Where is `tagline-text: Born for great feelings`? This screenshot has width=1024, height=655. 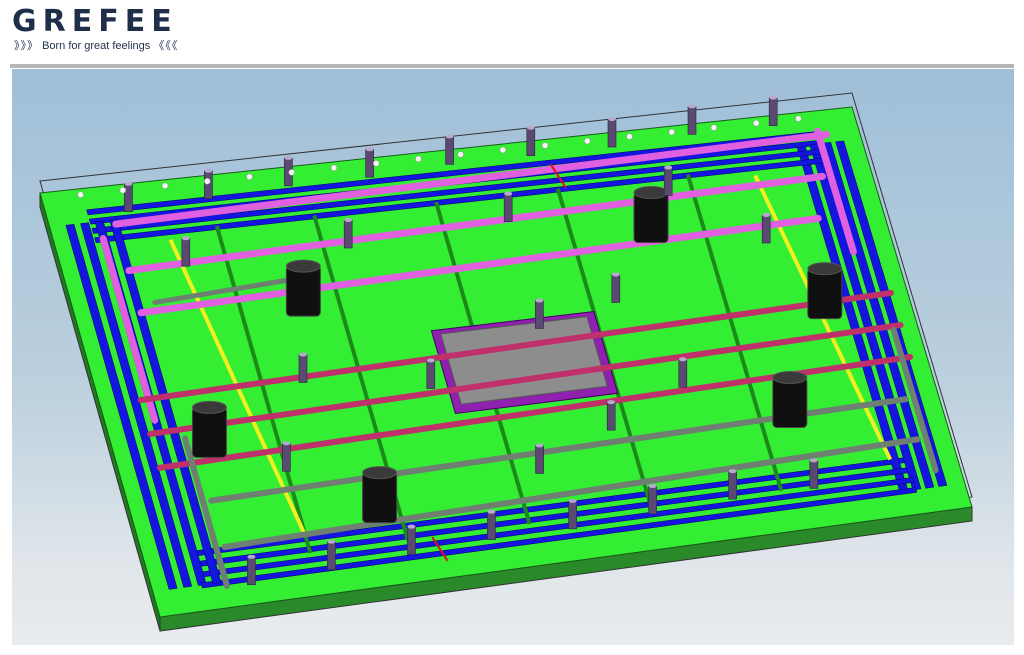
tagline-text: Born for great feelings is located at coordinates (96, 46).